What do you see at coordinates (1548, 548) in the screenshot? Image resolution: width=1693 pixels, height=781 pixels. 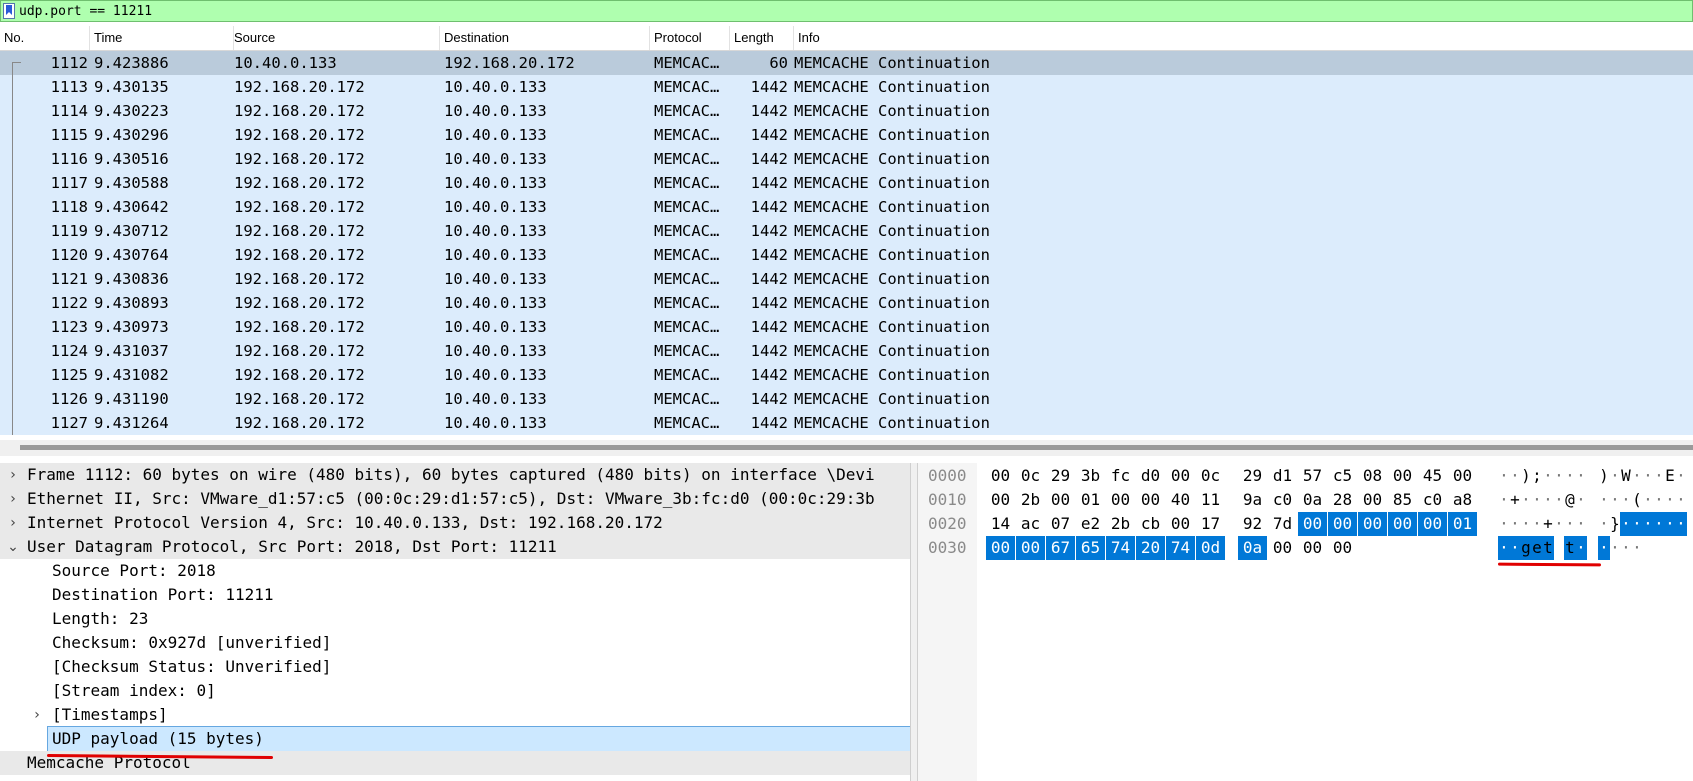 I see `ascii-char: t` at bounding box center [1548, 548].